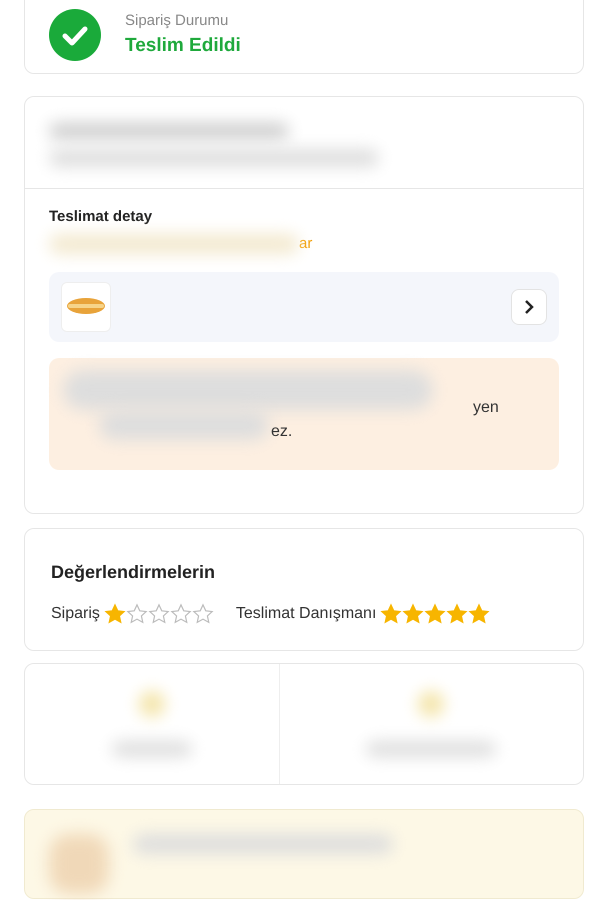 The width and height of the screenshot is (608, 900). I want to click on chevron-button, so click(529, 306).